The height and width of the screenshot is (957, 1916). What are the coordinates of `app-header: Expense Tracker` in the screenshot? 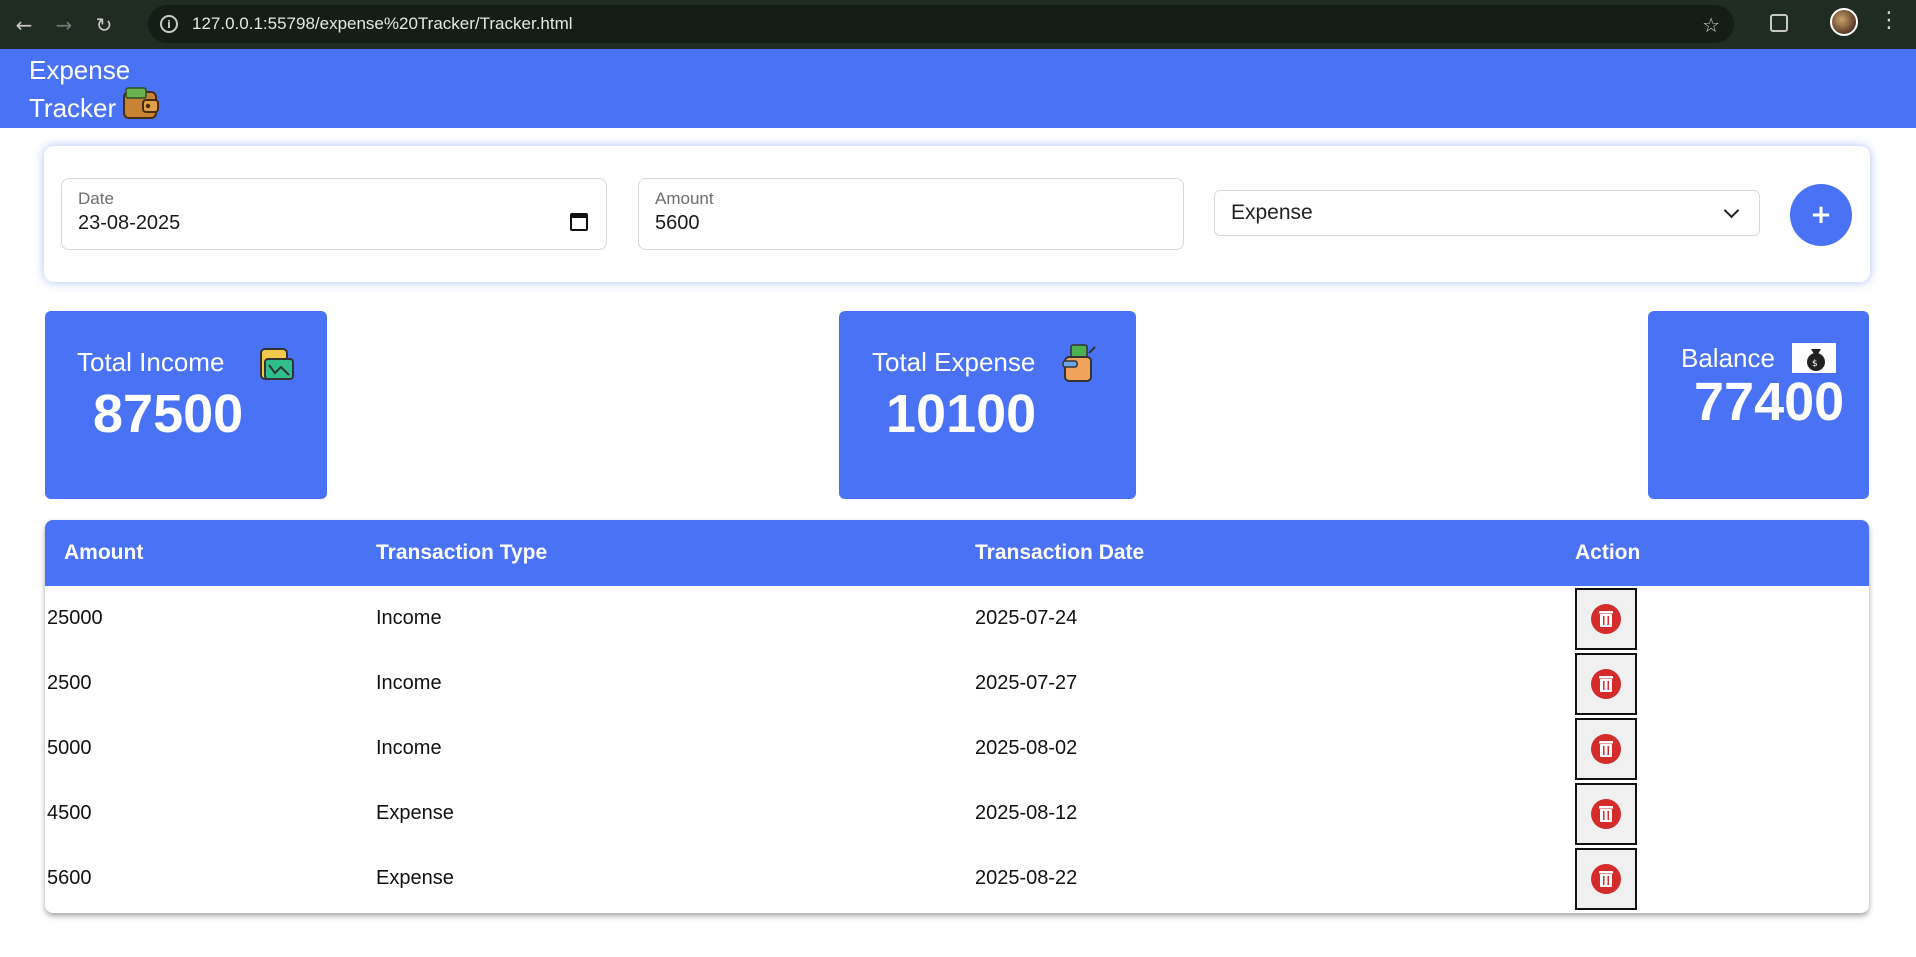 It's located at (958, 88).